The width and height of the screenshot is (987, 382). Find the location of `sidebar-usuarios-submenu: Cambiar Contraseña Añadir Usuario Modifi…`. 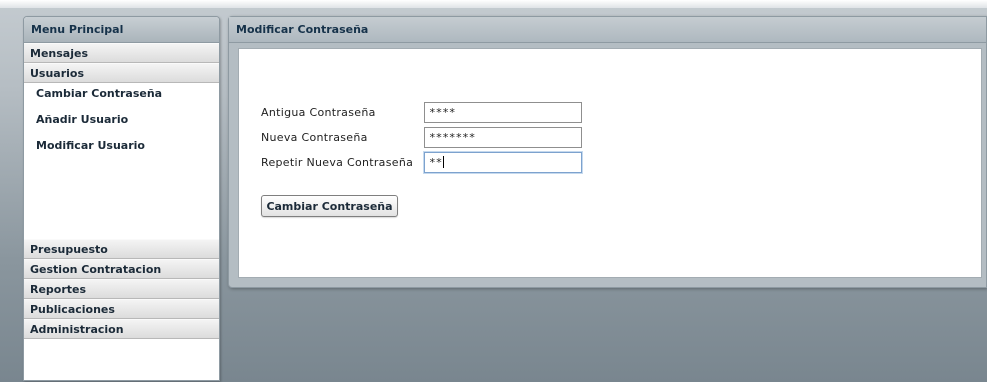

sidebar-usuarios-submenu: Cambiar Contraseña Añadir Usuario Modifi… is located at coordinates (121, 161).